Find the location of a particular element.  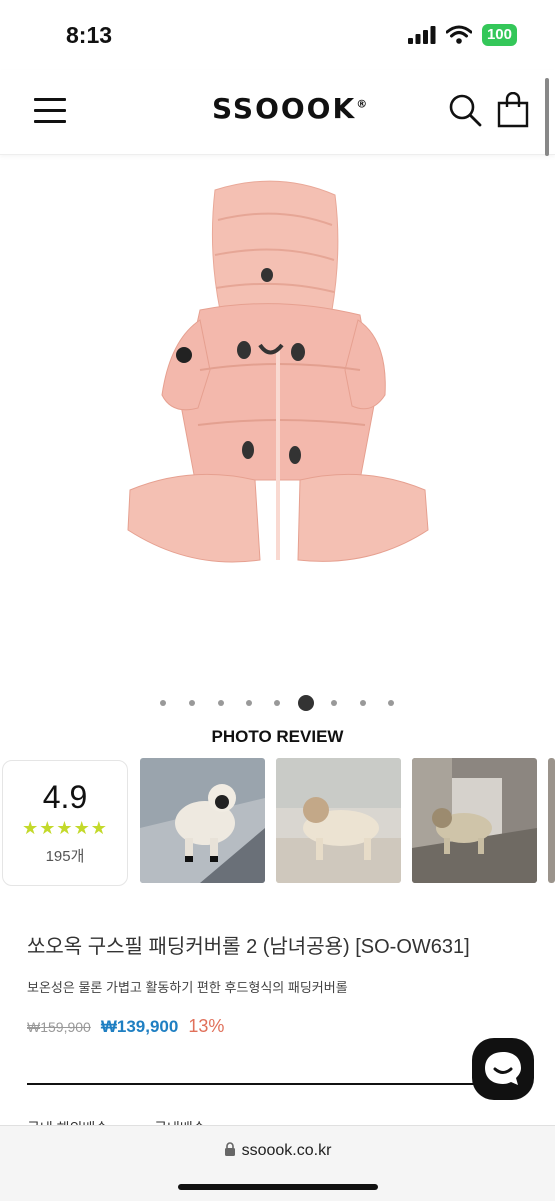

rating-summary-card: 4.9 ★★★★★ 195개 is located at coordinates (65, 823).